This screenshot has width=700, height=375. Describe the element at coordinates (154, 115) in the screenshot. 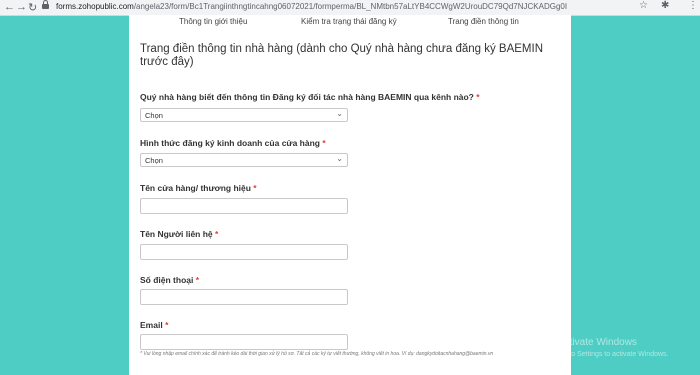

I see `q1-select-value: Chọn` at that location.